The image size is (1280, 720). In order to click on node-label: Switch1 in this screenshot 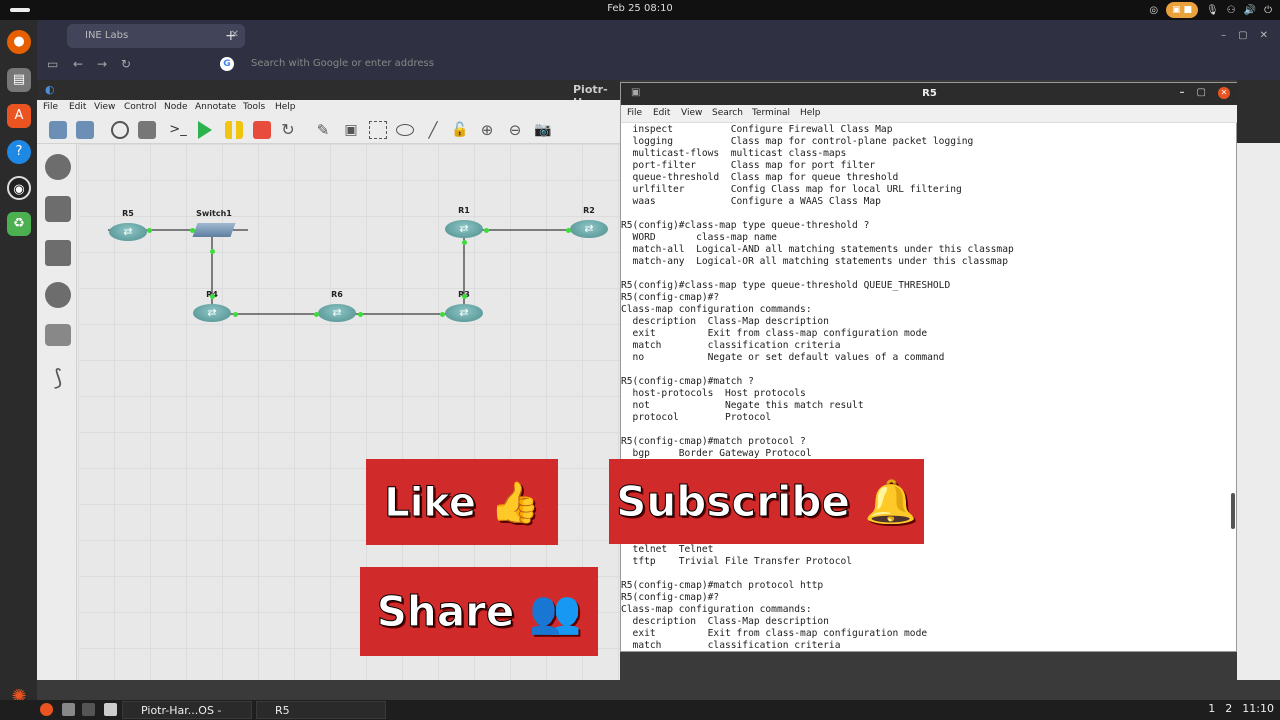, I will do `click(214, 213)`.